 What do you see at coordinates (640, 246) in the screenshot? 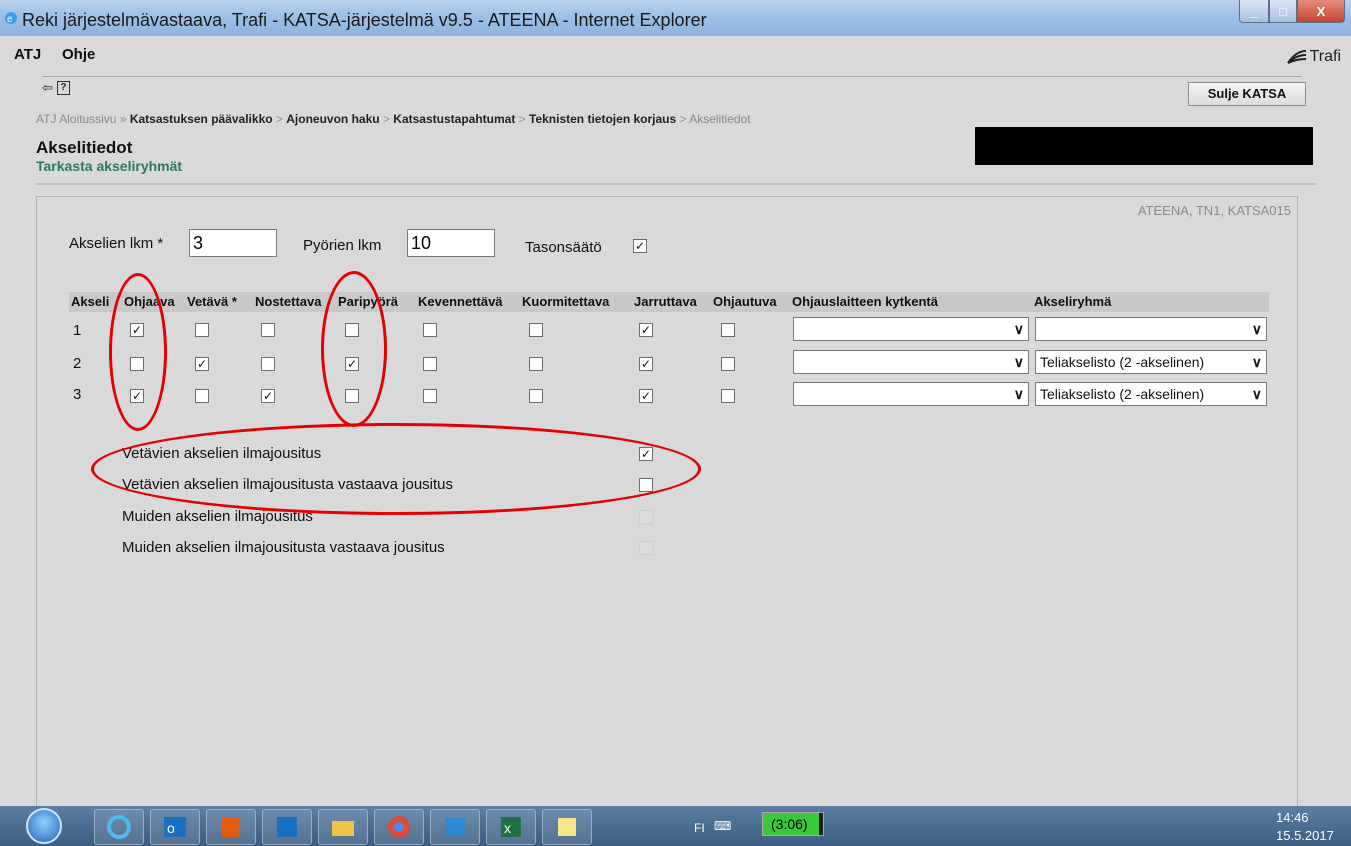
I see `leveling-checkbox: ✓` at bounding box center [640, 246].